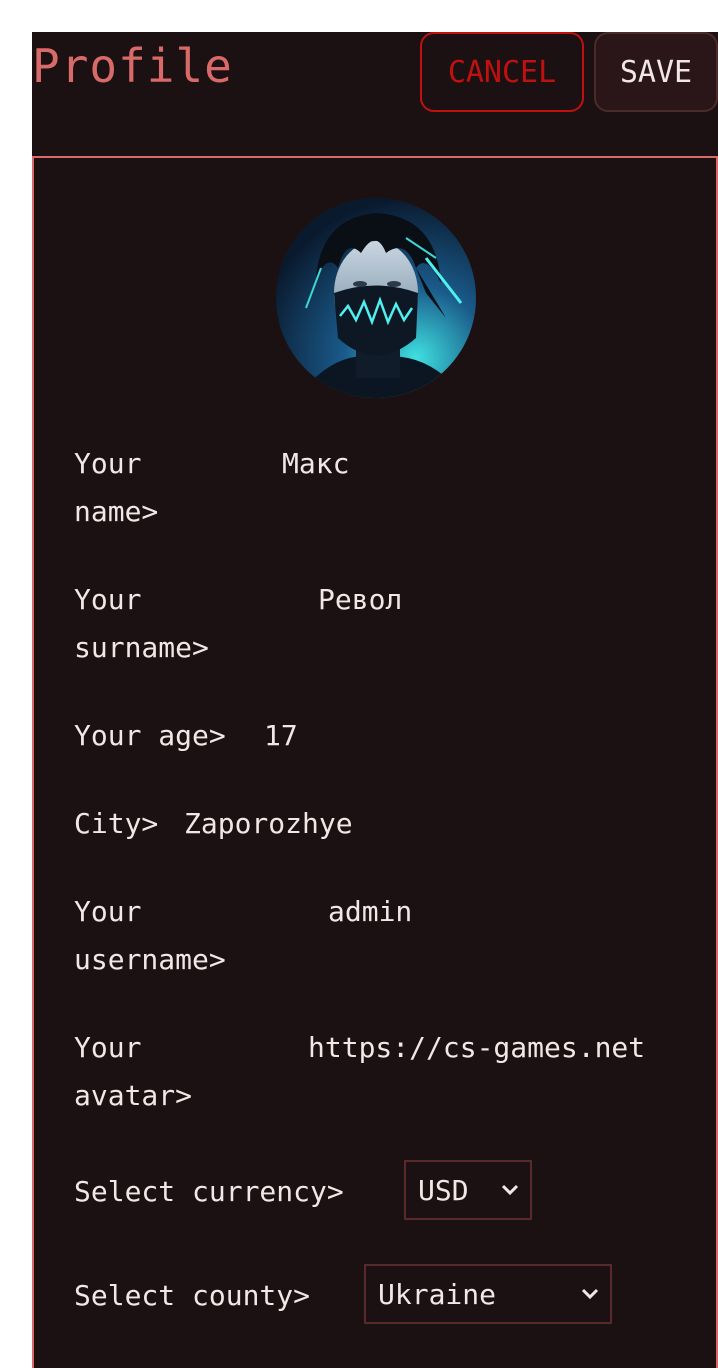 The width and height of the screenshot is (718, 1368). Describe the element at coordinates (116, 823) in the screenshot. I see `city-label: City>` at that location.